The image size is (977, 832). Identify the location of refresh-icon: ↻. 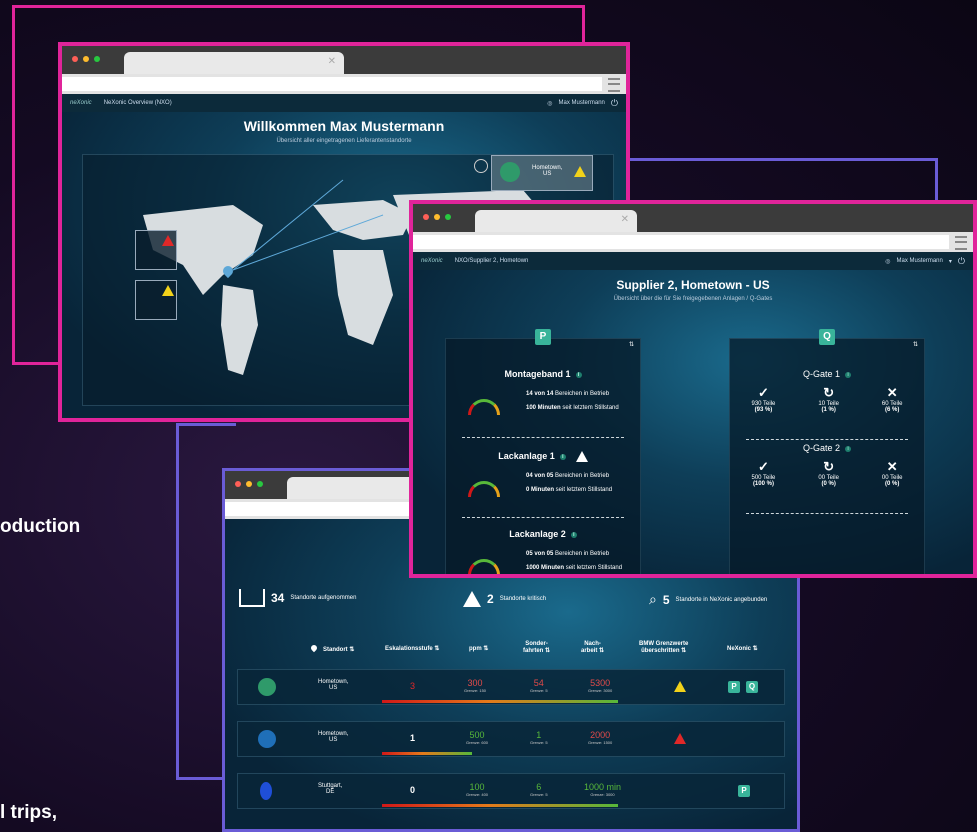
(829, 392).